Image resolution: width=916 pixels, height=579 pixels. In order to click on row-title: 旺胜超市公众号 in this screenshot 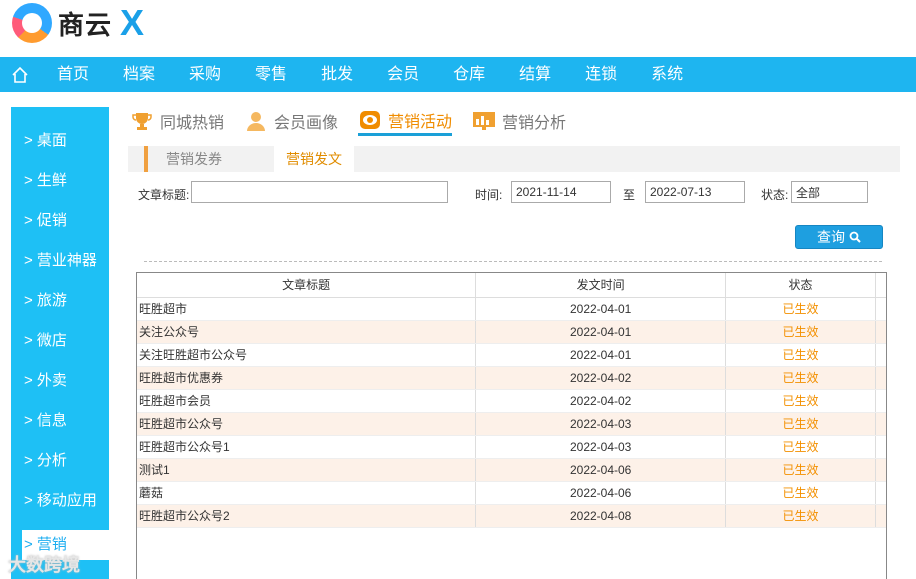, I will do `click(307, 424)`.